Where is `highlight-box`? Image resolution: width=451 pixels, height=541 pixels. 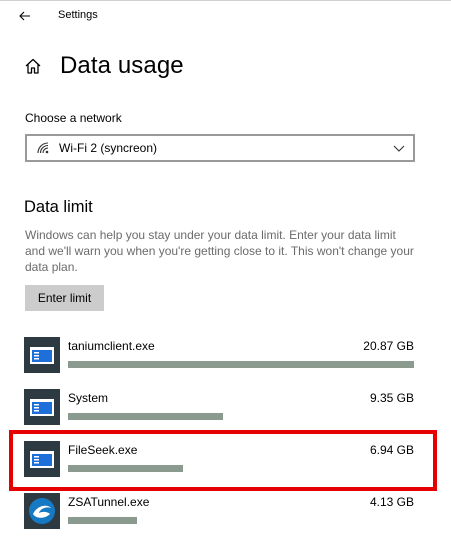 highlight-box is located at coordinates (223, 460).